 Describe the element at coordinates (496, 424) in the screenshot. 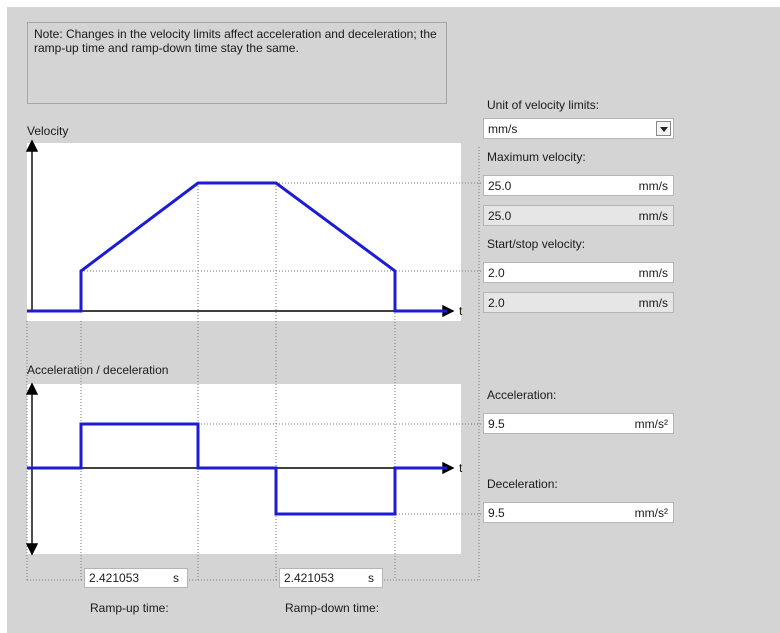

I see `acceleration-value: 9.5` at that location.